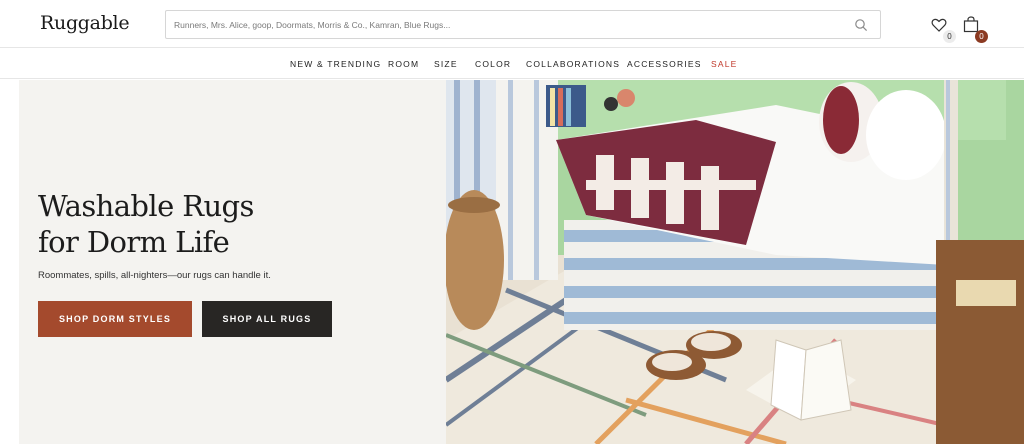 The height and width of the screenshot is (444, 1024). What do you see at coordinates (724, 64) in the screenshot?
I see `nav-item-sale: SALE` at bounding box center [724, 64].